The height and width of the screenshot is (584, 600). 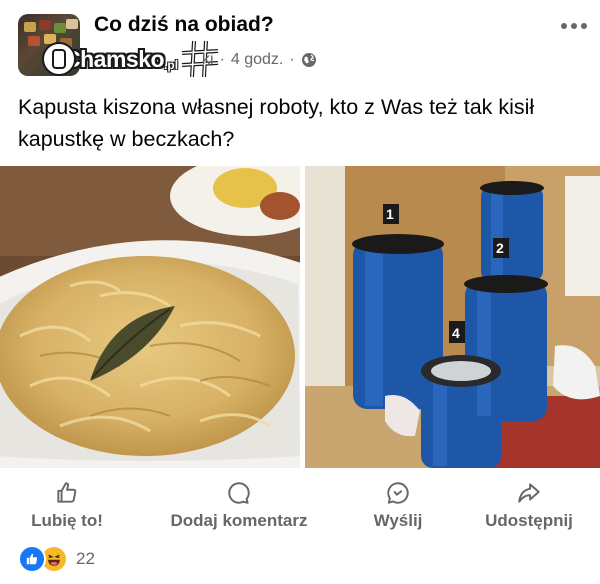 What do you see at coordinates (529, 520) in the screenshot?
I see `share-label: Udostępnij` at bounding box center [529, 520].